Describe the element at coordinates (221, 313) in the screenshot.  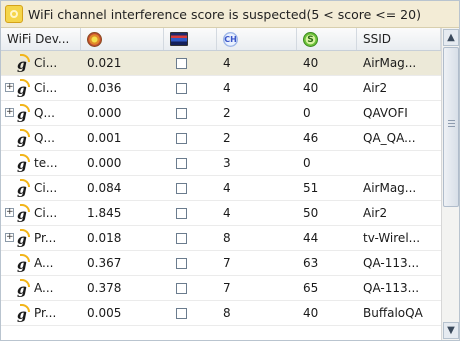
I see `table-row: g Pr... 0.005 8 40 BuffaloQA` at that location.